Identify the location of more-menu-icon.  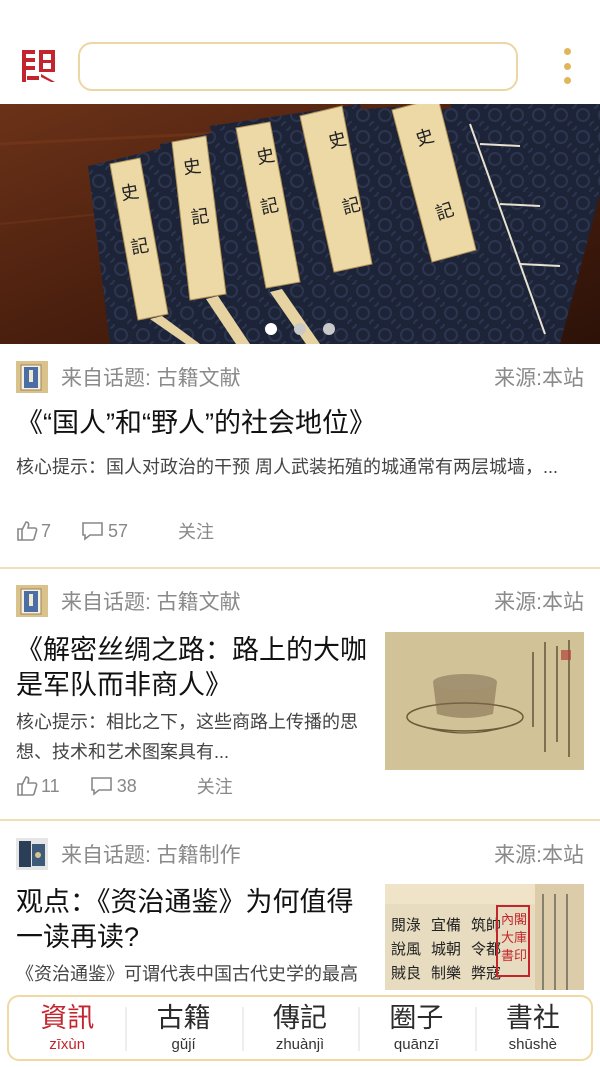
(567, 66).